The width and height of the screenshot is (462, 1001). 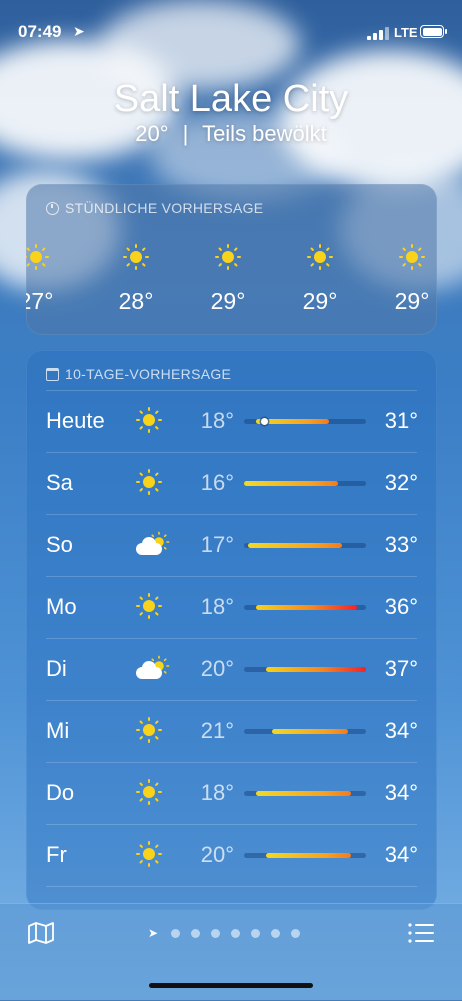 I want to click on forecast-row: Do 18° 34°, so click(x=231, y=793).